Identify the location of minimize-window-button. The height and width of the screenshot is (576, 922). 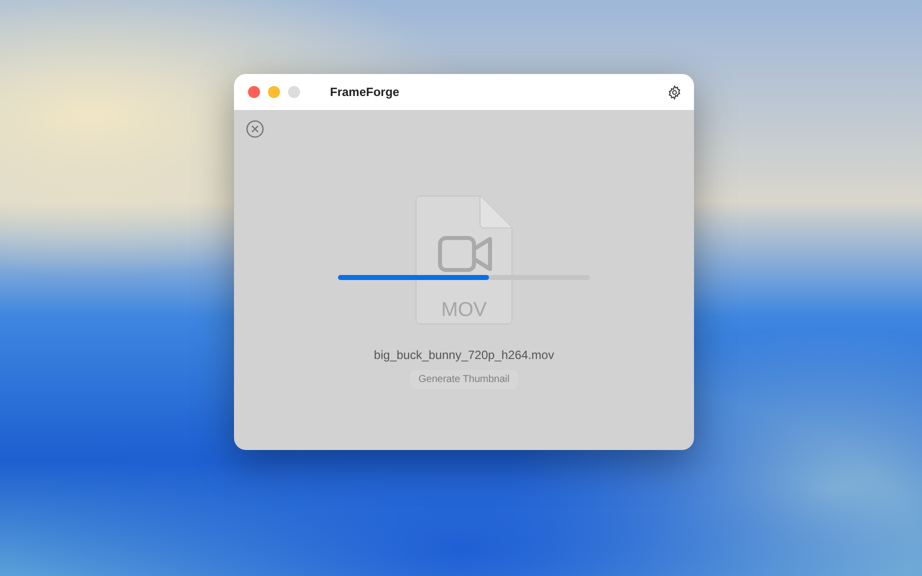
(274, 92).